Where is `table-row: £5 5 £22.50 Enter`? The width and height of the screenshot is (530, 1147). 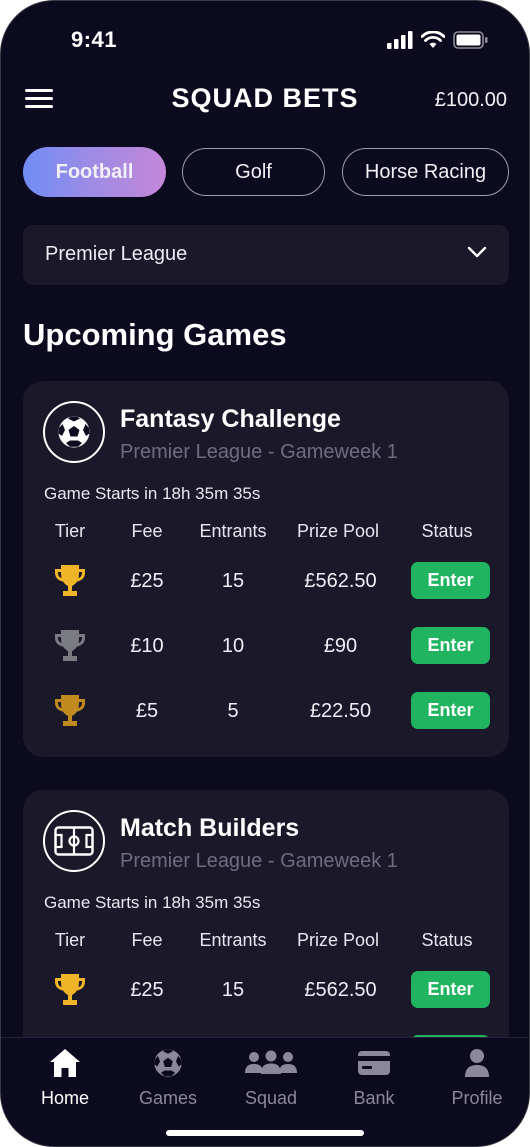
table-row: £5 5 £22.50 Enter is located at coordinates (266, 711).